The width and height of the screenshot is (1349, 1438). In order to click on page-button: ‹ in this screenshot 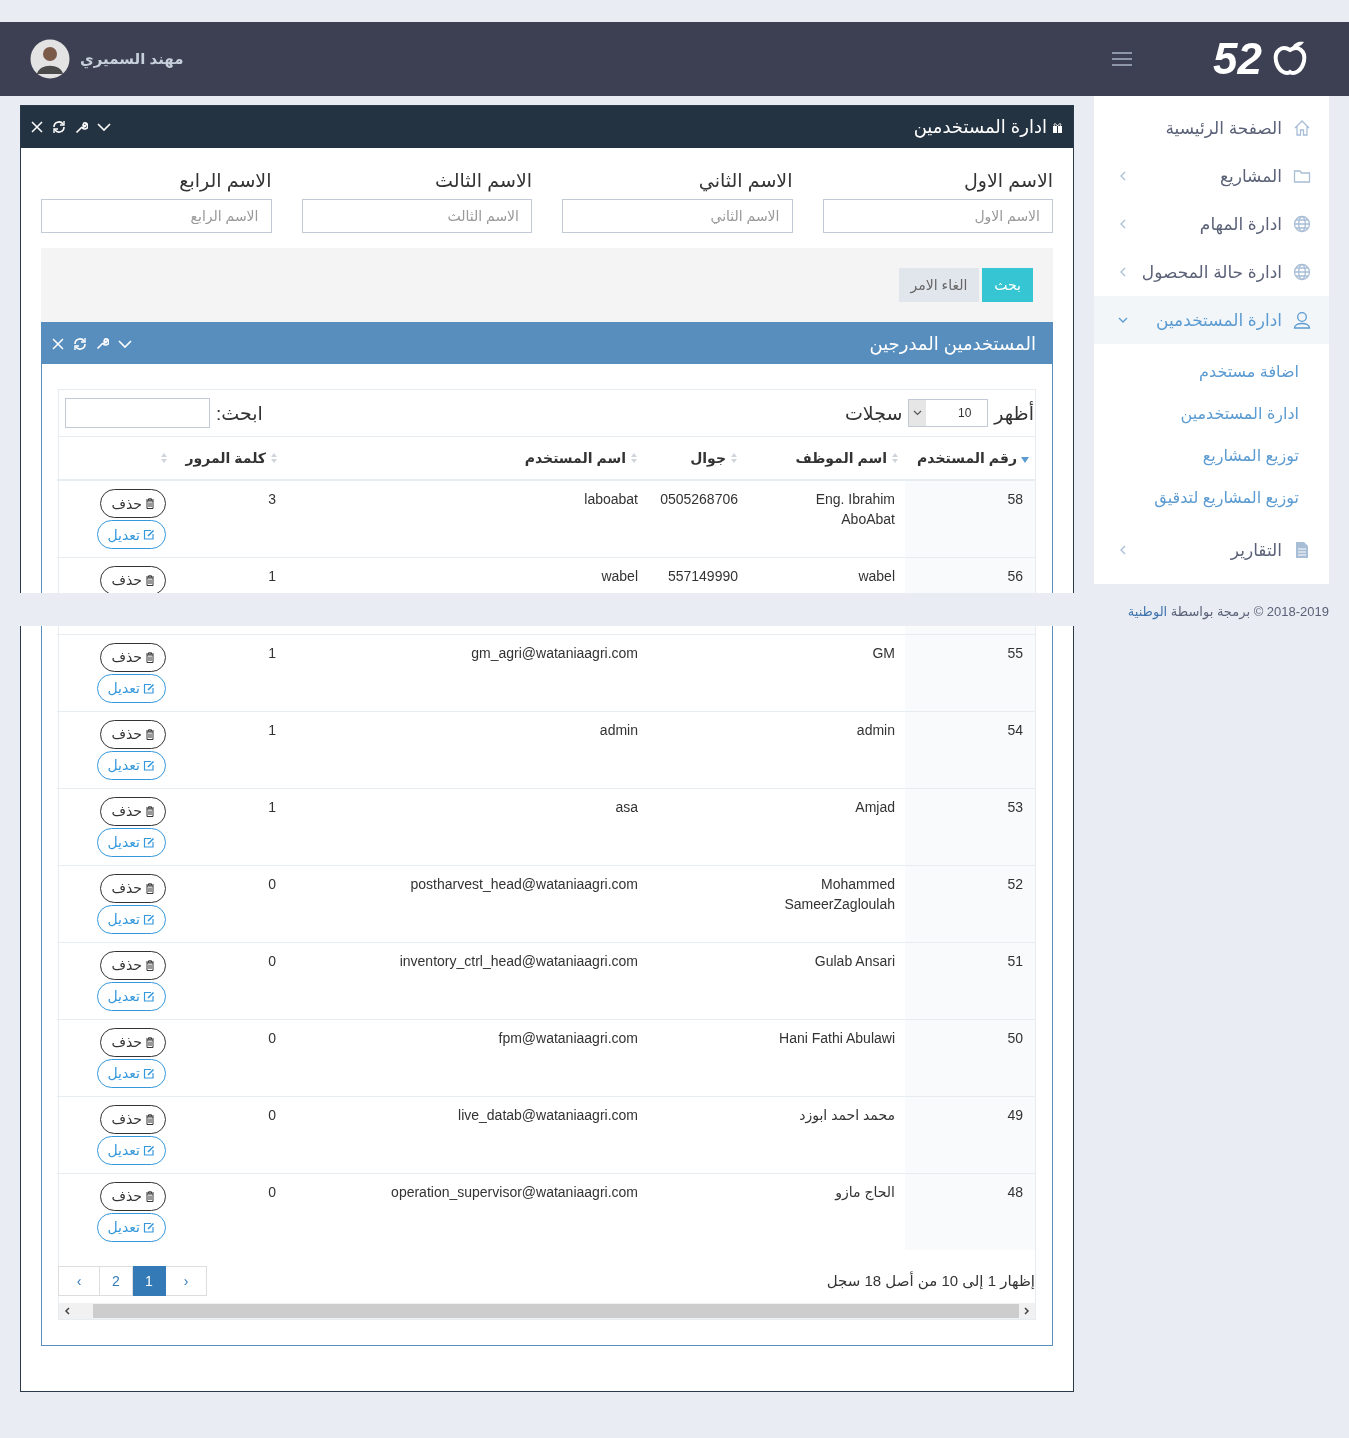, I will do `click(79, 1281)`.